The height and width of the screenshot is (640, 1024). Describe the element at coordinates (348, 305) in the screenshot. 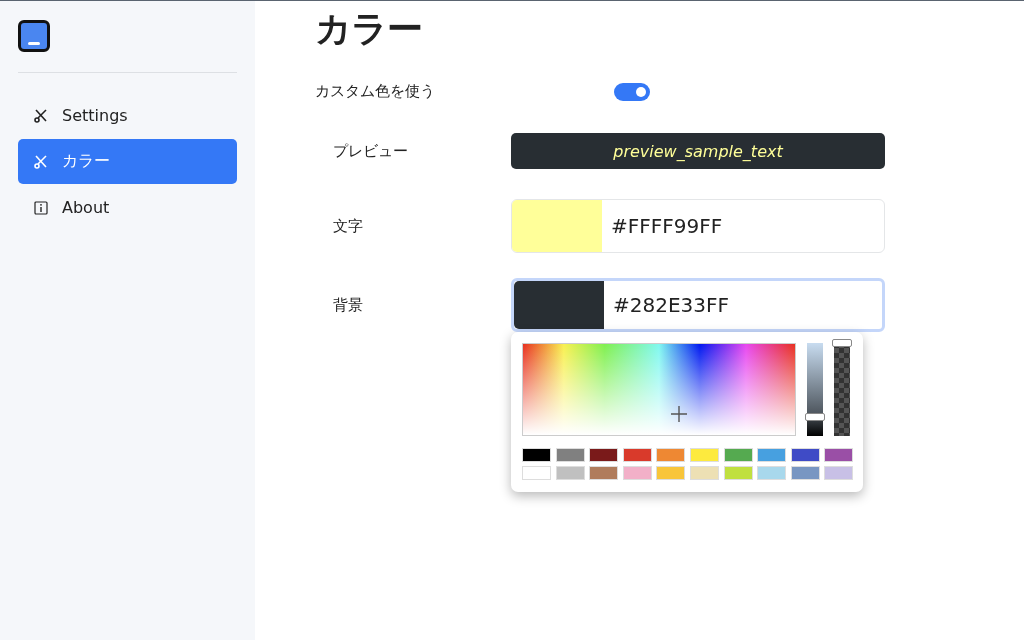

I see `field-label: 背景` at that location.